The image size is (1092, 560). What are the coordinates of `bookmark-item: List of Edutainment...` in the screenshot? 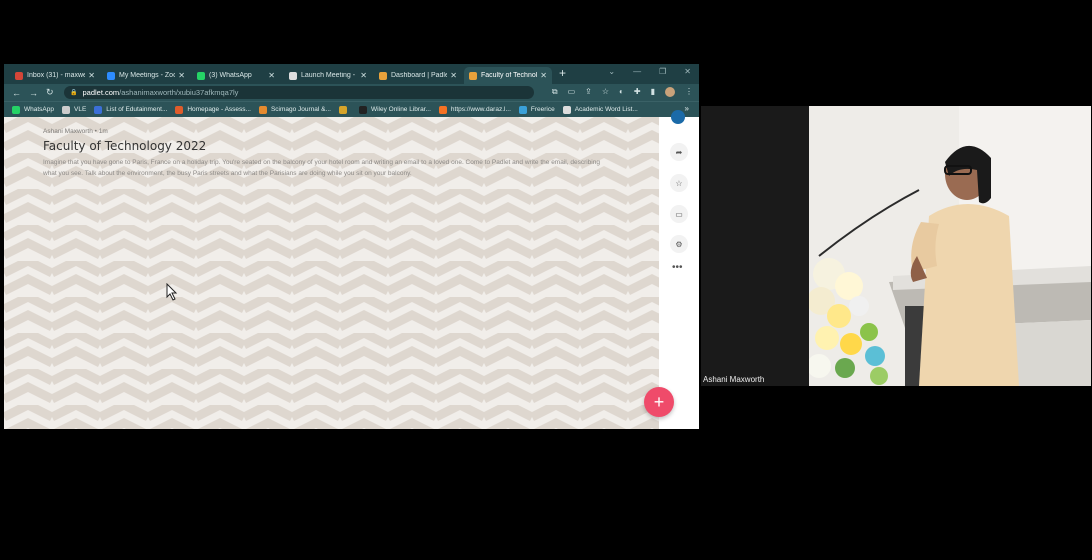 It's located at (131, 109).